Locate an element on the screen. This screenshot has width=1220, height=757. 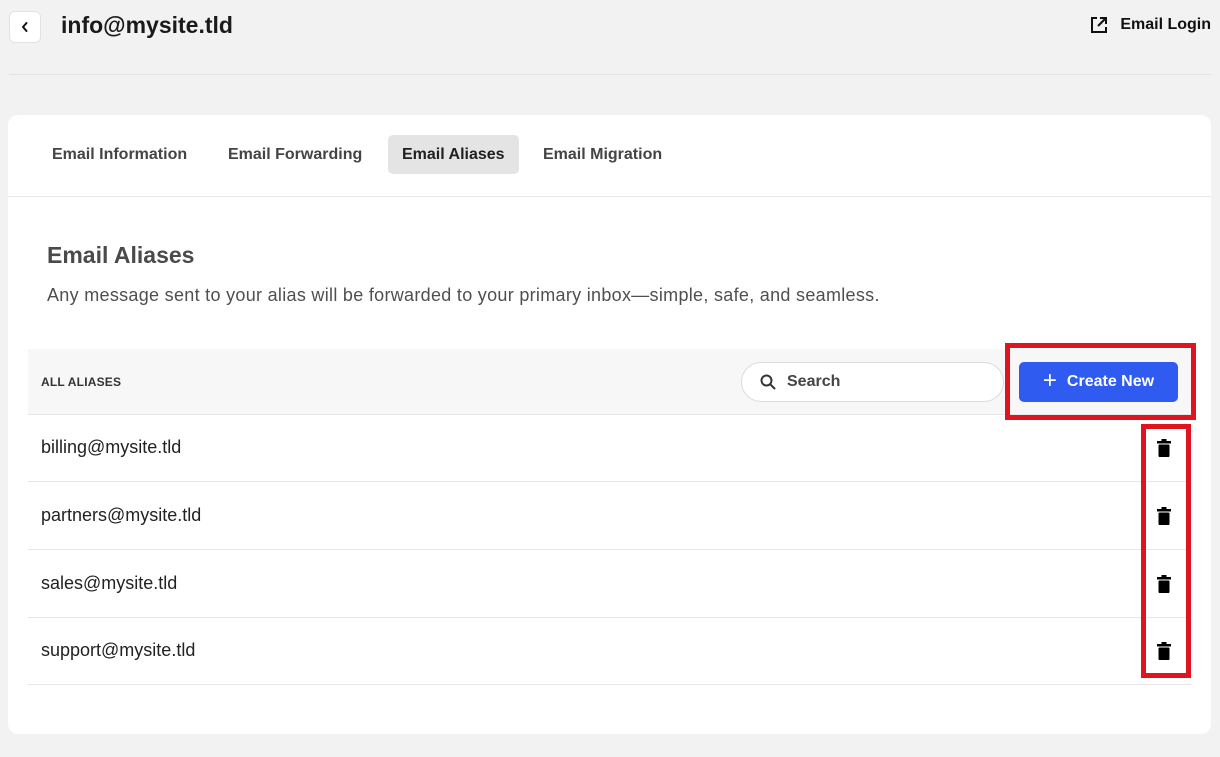
alias-address: billing@mysite.tld is located at coordinates (111, 447).